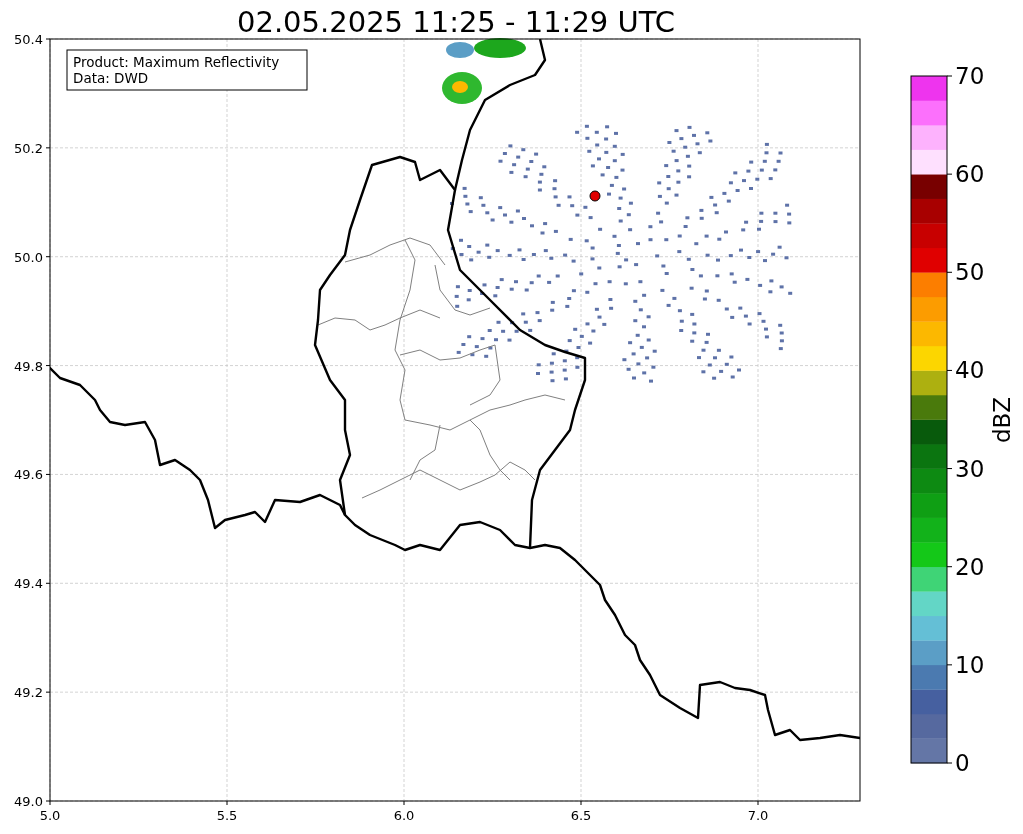  Describe the element at coordinates (970, 664) in the screenshot. I see `colorbar-tick-label: 10` at that location.